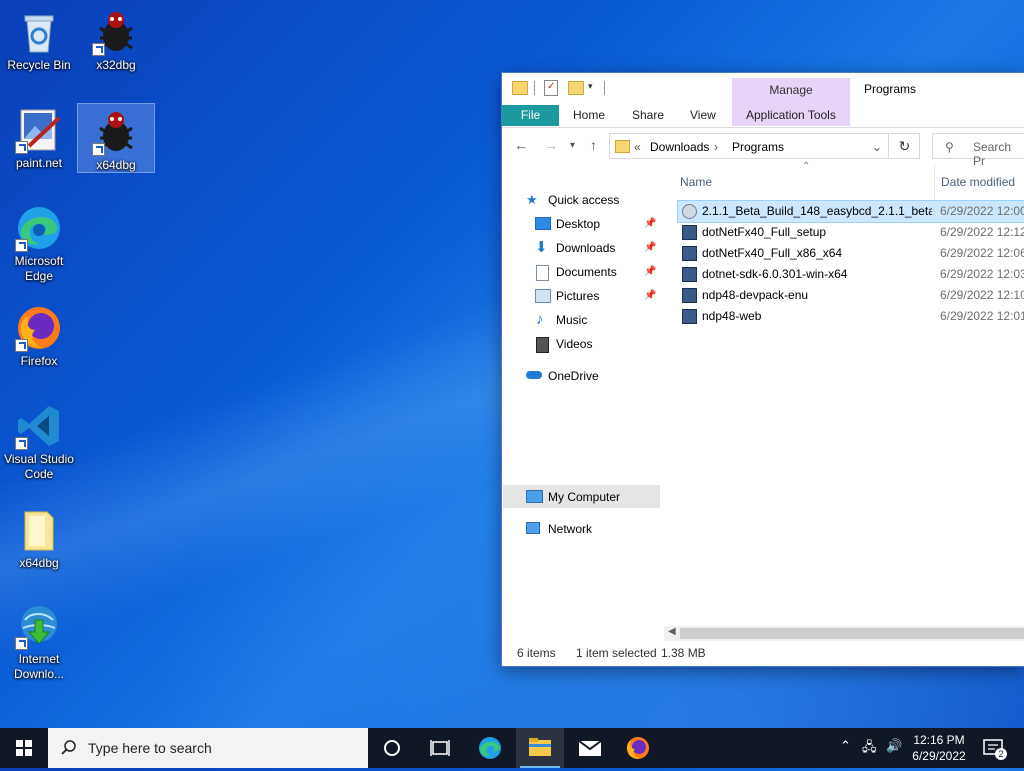 The height and width of the screenshot is (771, 1024). I want to click on refresh-button: ↻, so click(905, 146).